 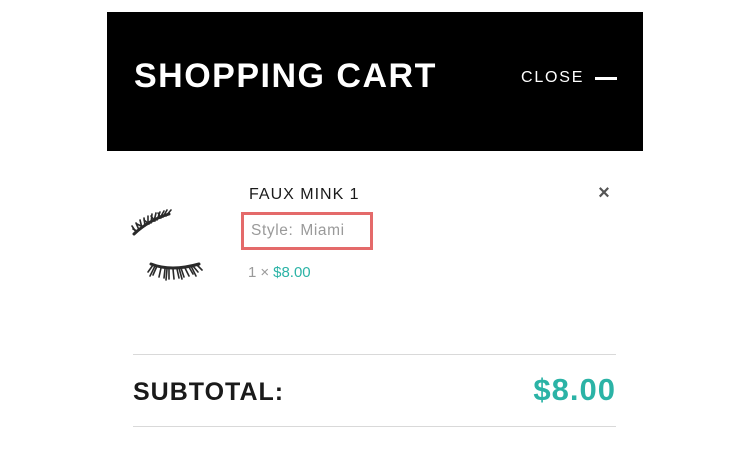 What do you see at coordinates (606, 78) in the screenshot?
I see `close-dash-icon` at bounding box center [606, 78].